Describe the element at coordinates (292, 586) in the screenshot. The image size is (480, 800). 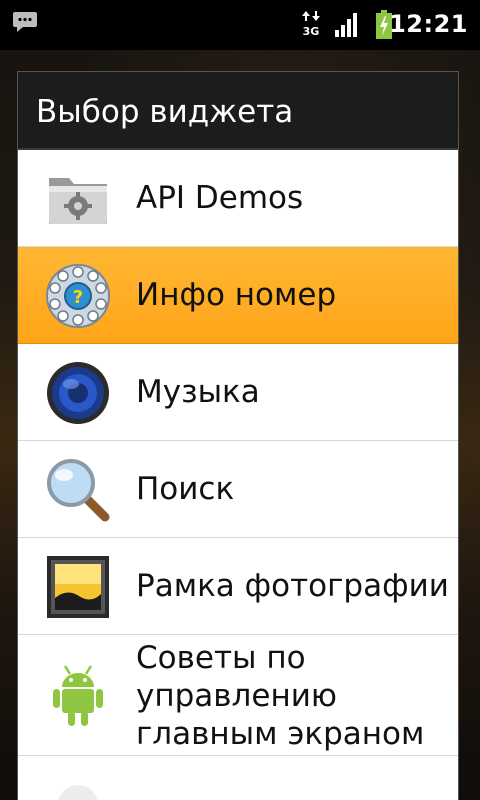
I see `widget-item-label: Рамка фотографии` at that location.